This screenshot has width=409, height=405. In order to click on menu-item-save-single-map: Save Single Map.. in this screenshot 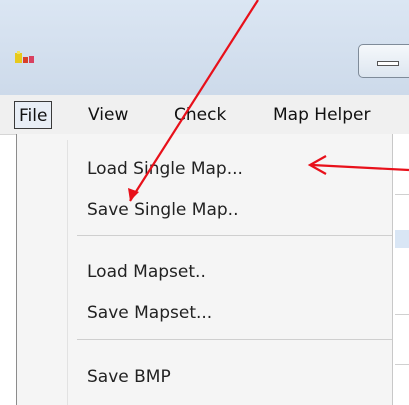, I will do `click(162, 210)`.